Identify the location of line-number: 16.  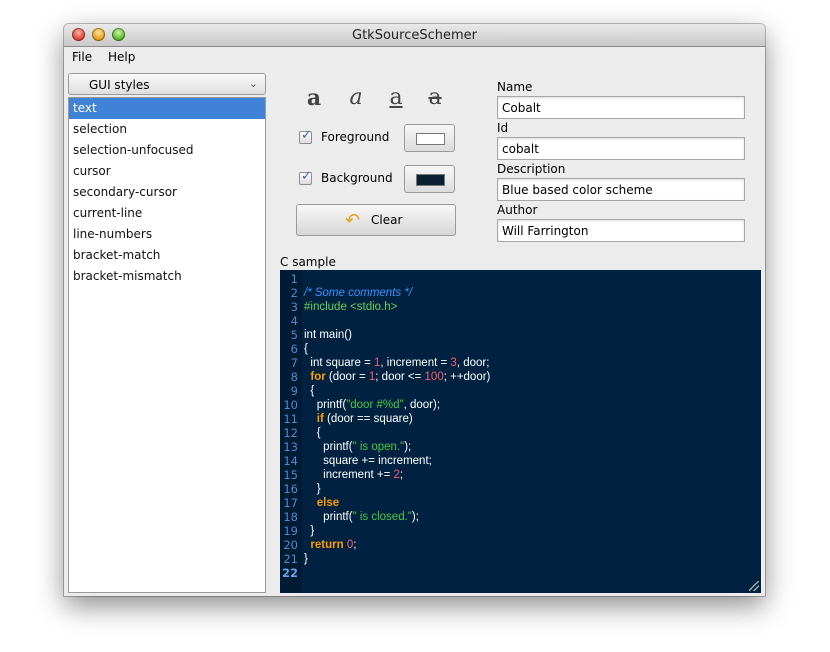
(290, 489).